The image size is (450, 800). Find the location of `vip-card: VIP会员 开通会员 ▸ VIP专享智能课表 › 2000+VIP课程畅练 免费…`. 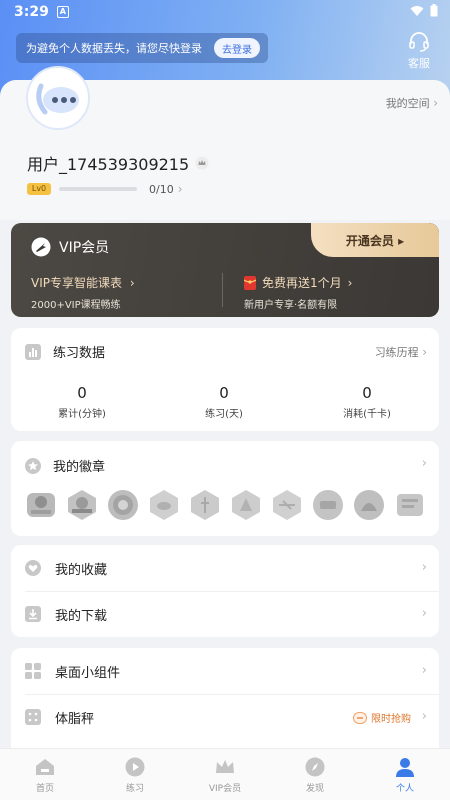

vip-card: VIP会员 开通会员 ▸ VIP专享智能课表 › 2000+VIP课程畅练 免费… is located at coordinates (225, 270).